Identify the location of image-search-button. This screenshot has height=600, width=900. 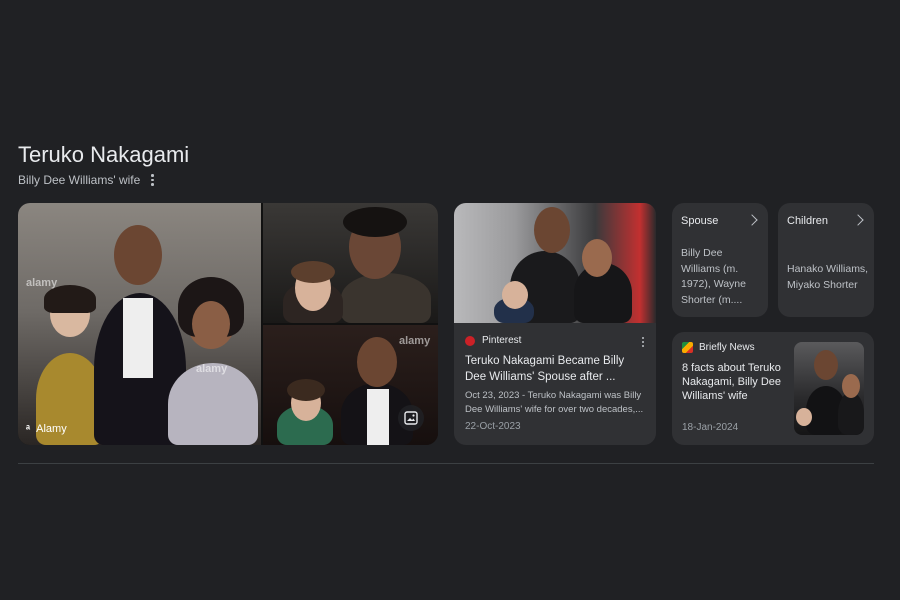
(411, 418).